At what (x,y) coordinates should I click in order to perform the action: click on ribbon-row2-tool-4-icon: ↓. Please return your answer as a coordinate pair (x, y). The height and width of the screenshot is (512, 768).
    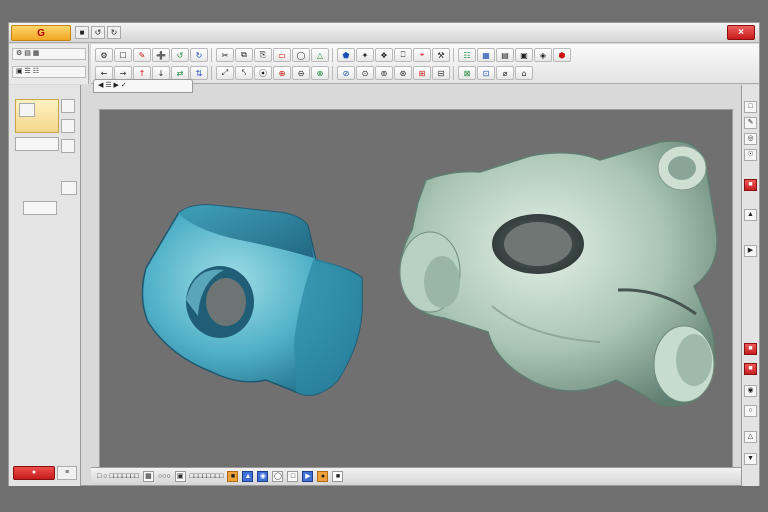
    Looking at the image, I should click on (161, 73).